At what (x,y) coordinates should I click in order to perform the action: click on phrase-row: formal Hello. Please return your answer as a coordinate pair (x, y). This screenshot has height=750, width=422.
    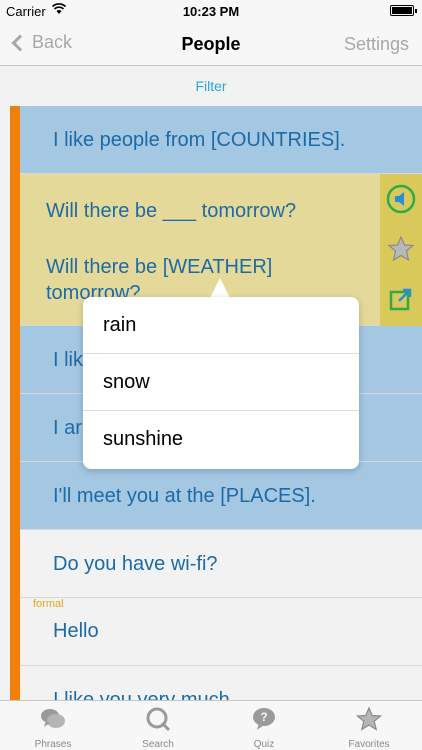
    Looking at the image, I should click on (221, 632).